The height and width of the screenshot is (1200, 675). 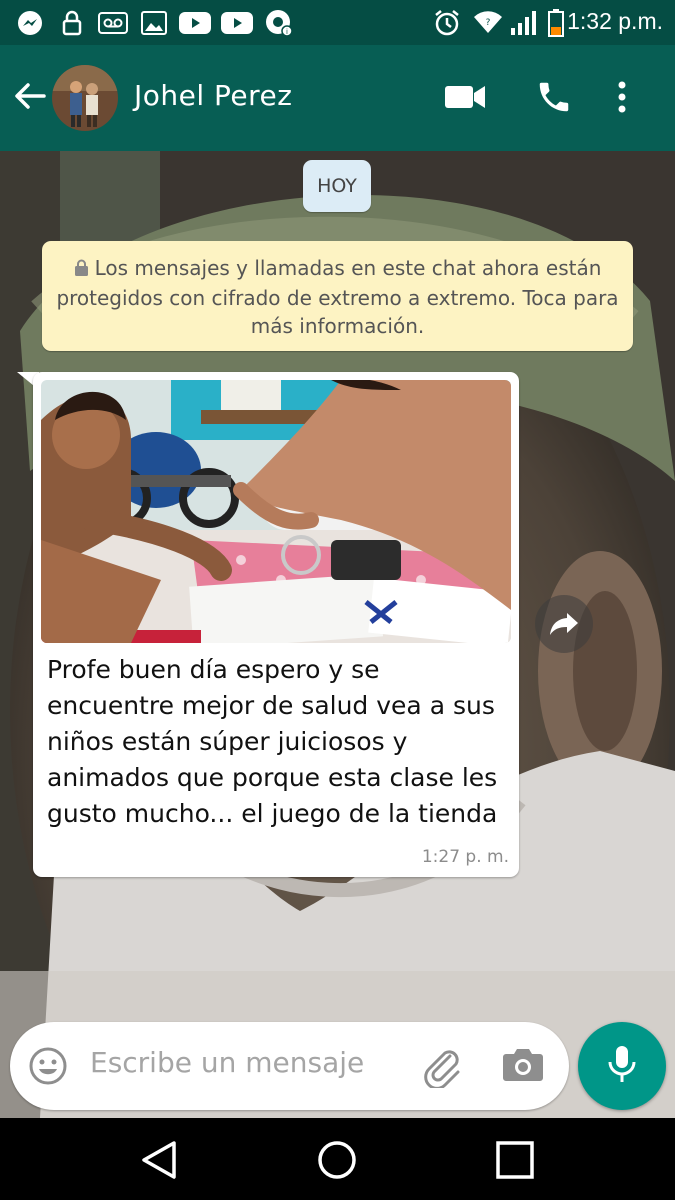 I want to click on chrome-icon: i, so click(x=279, y=23).